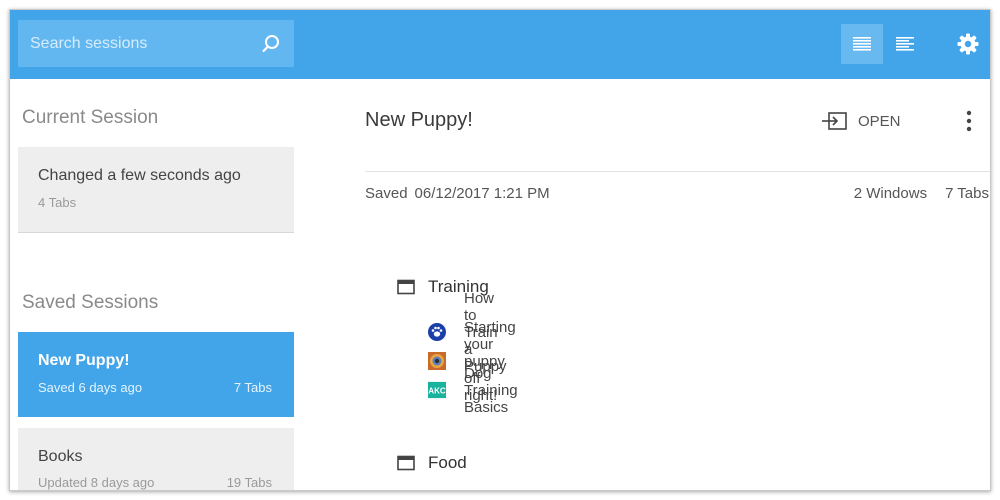 This screenshot has height=500, width=1000. I want to click on search-input, so click(138, 43).